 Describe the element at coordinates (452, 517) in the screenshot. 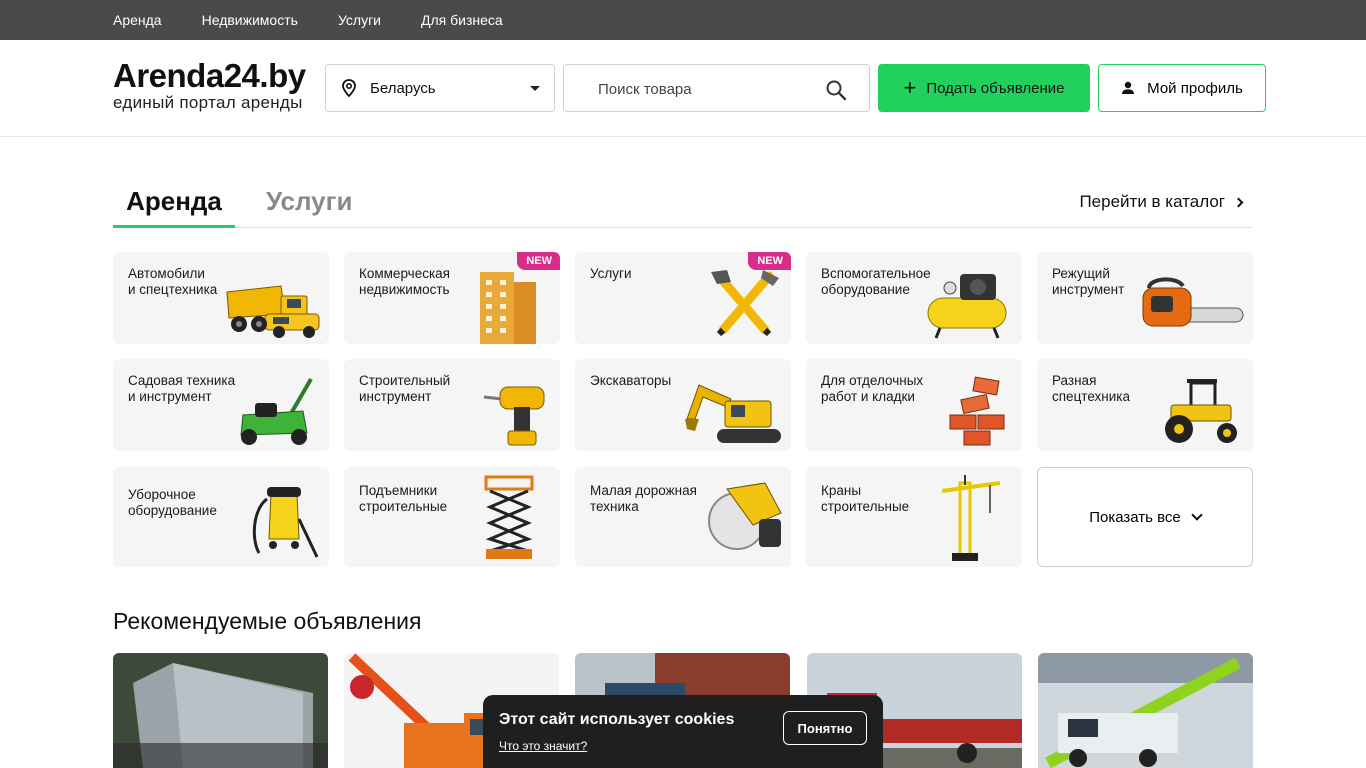

I see `category-card-lifts: Подъемники строительные` at that location.